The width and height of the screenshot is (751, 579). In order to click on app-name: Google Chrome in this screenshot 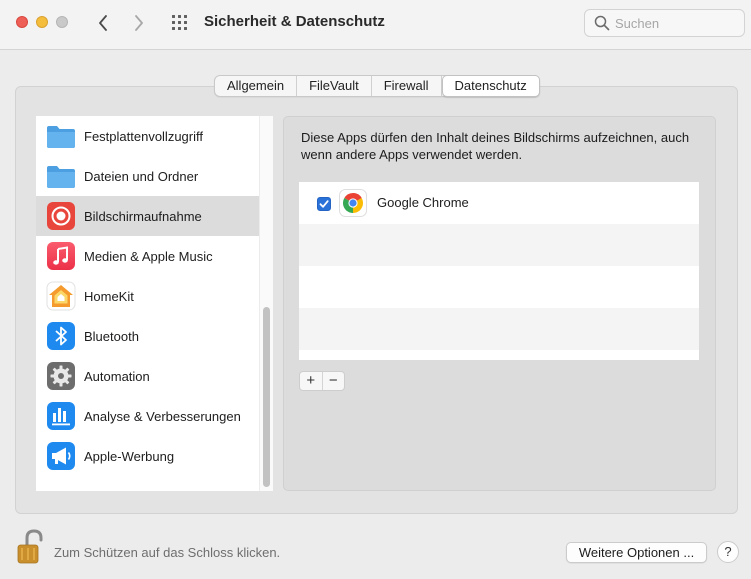, I will do `click(423, 202)`.